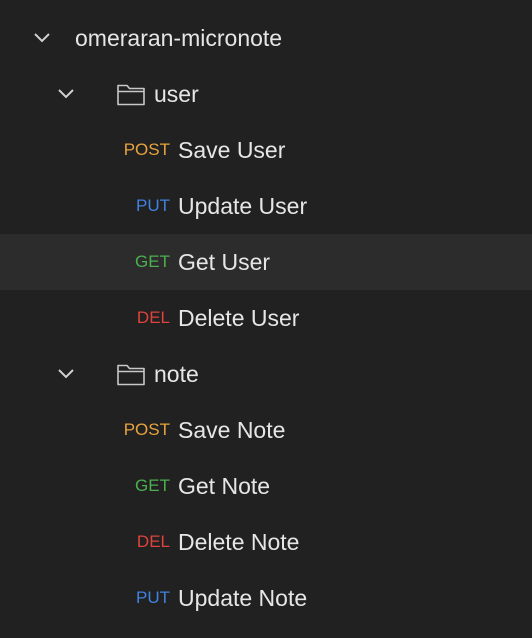 Image resolution: width=532 pixels, height=638 pixels. I want to click on request-item: DEL Delete User, so click(266, 318).